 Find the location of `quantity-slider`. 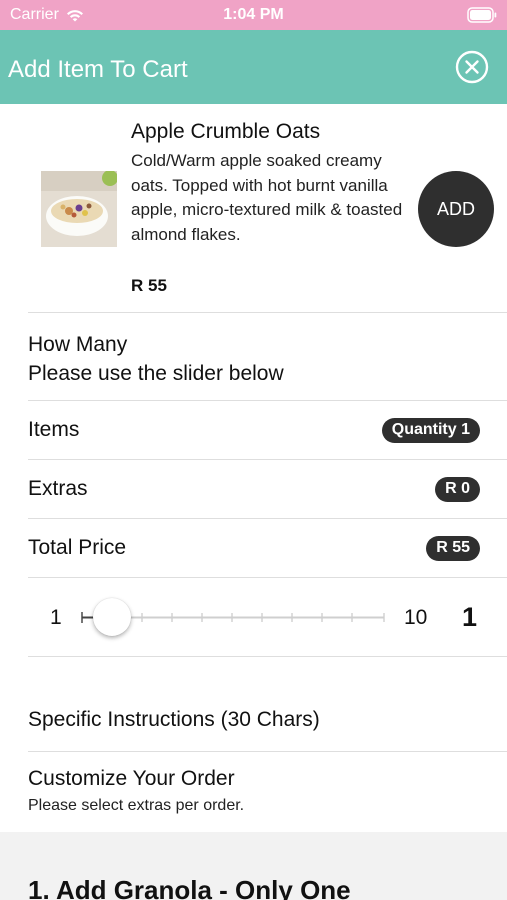

quantity-slider is located at coordinates (253, 617).